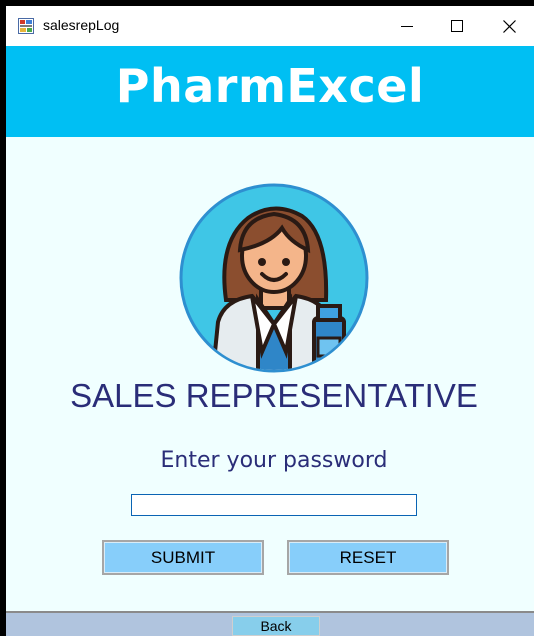  I want to click on footer-strip: Back, so click(270, 623).